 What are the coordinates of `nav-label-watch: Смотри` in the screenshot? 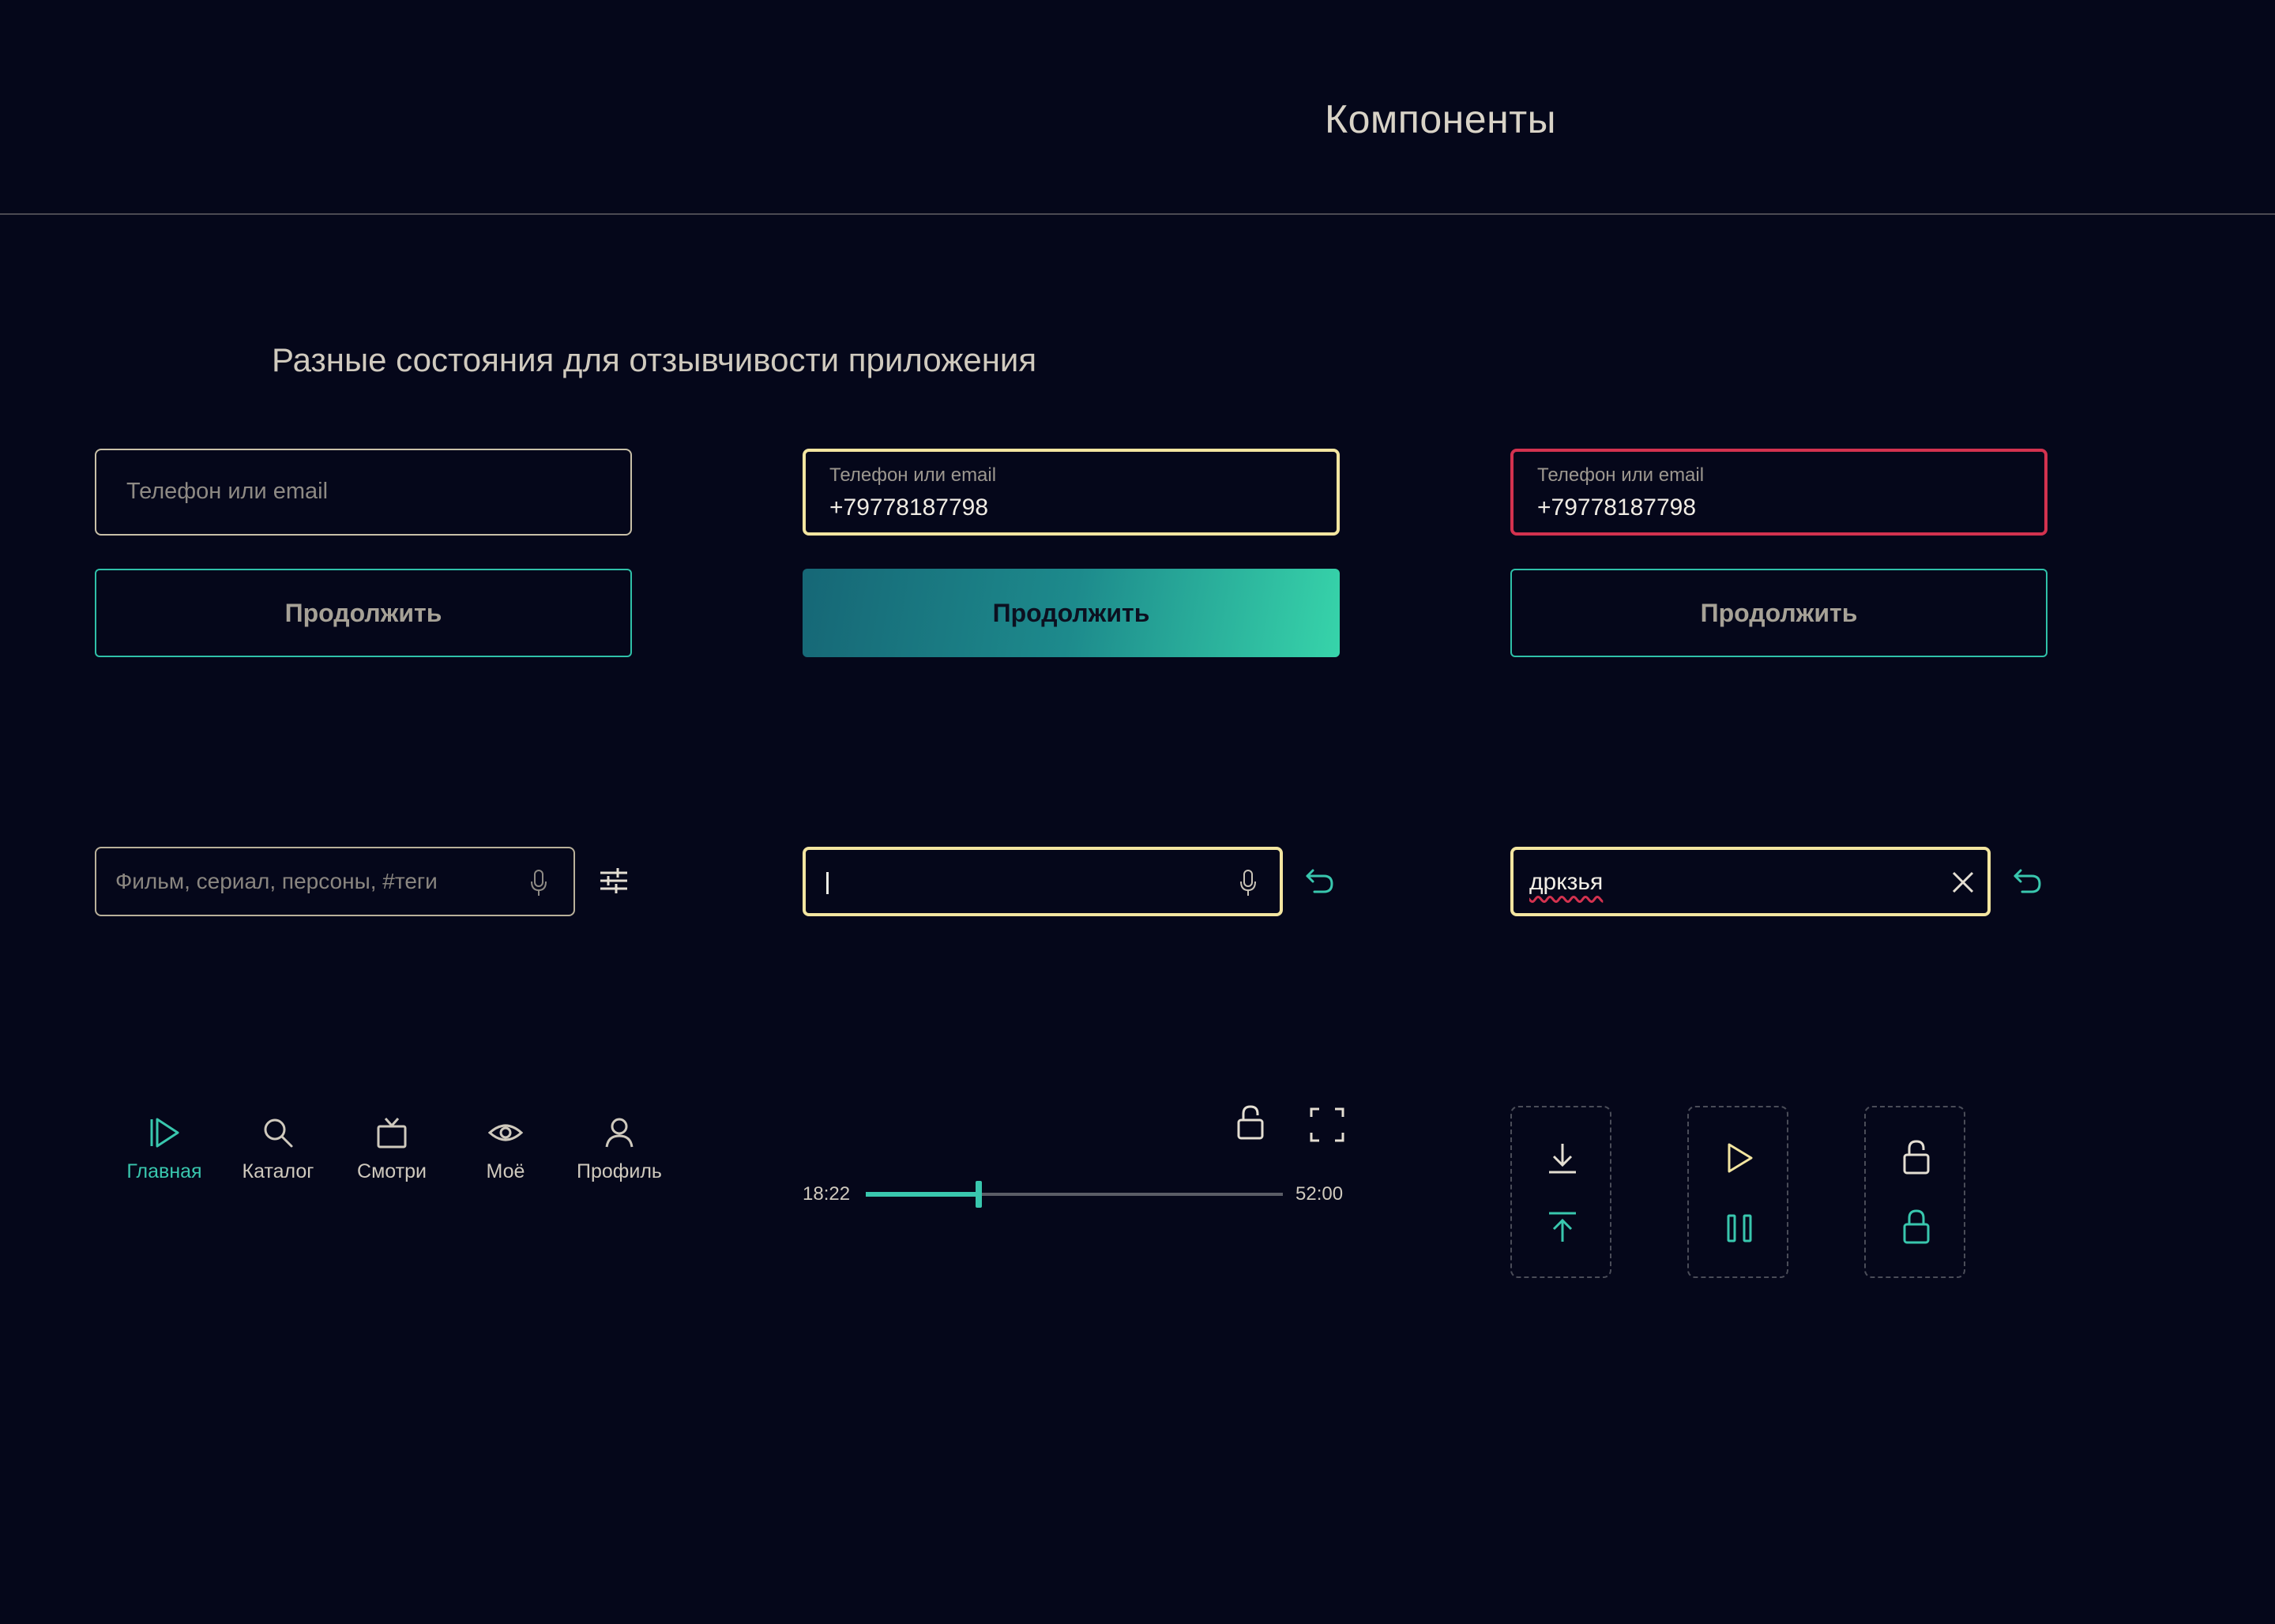 It's located at (392, 1171).